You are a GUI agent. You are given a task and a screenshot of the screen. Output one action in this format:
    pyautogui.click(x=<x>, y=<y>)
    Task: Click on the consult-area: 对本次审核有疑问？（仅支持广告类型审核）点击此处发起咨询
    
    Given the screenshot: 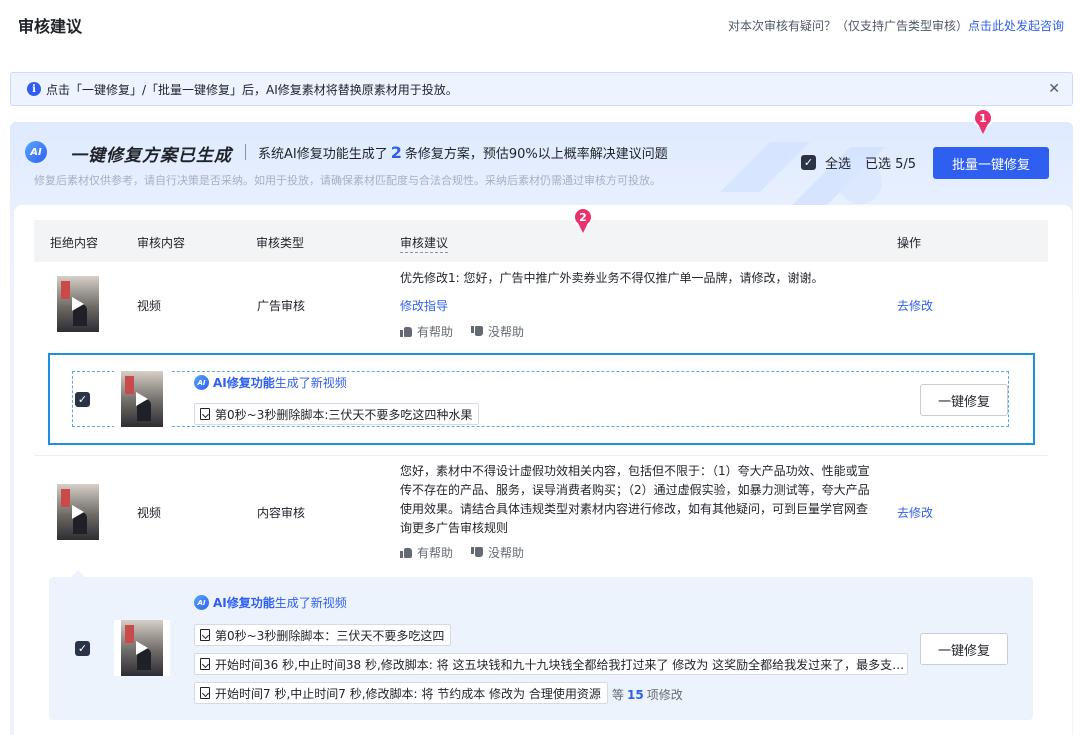 What is the action you would take?
    pyautogui.click(x=896, y=25)
    